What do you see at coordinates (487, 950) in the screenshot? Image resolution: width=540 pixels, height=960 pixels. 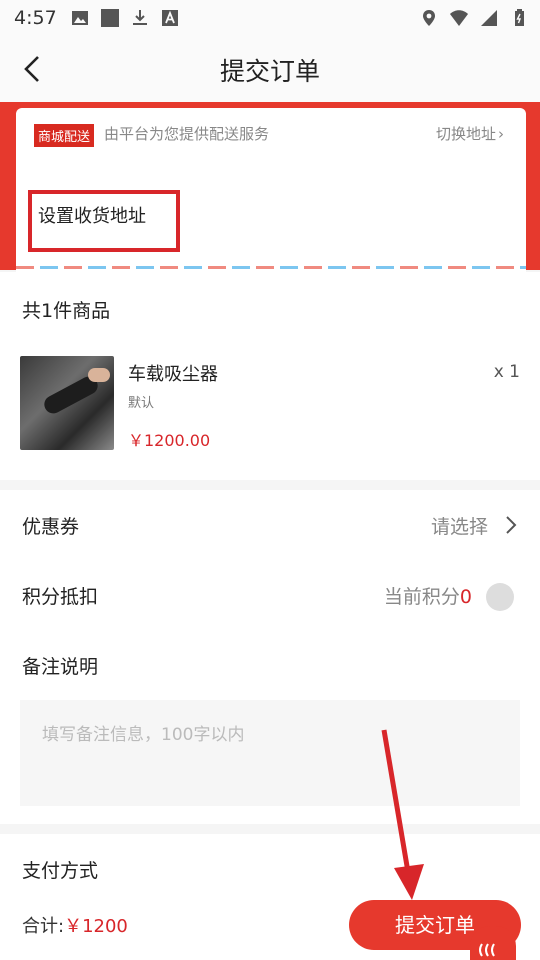 I see `wave-icon` at bounding box center [487, 950].